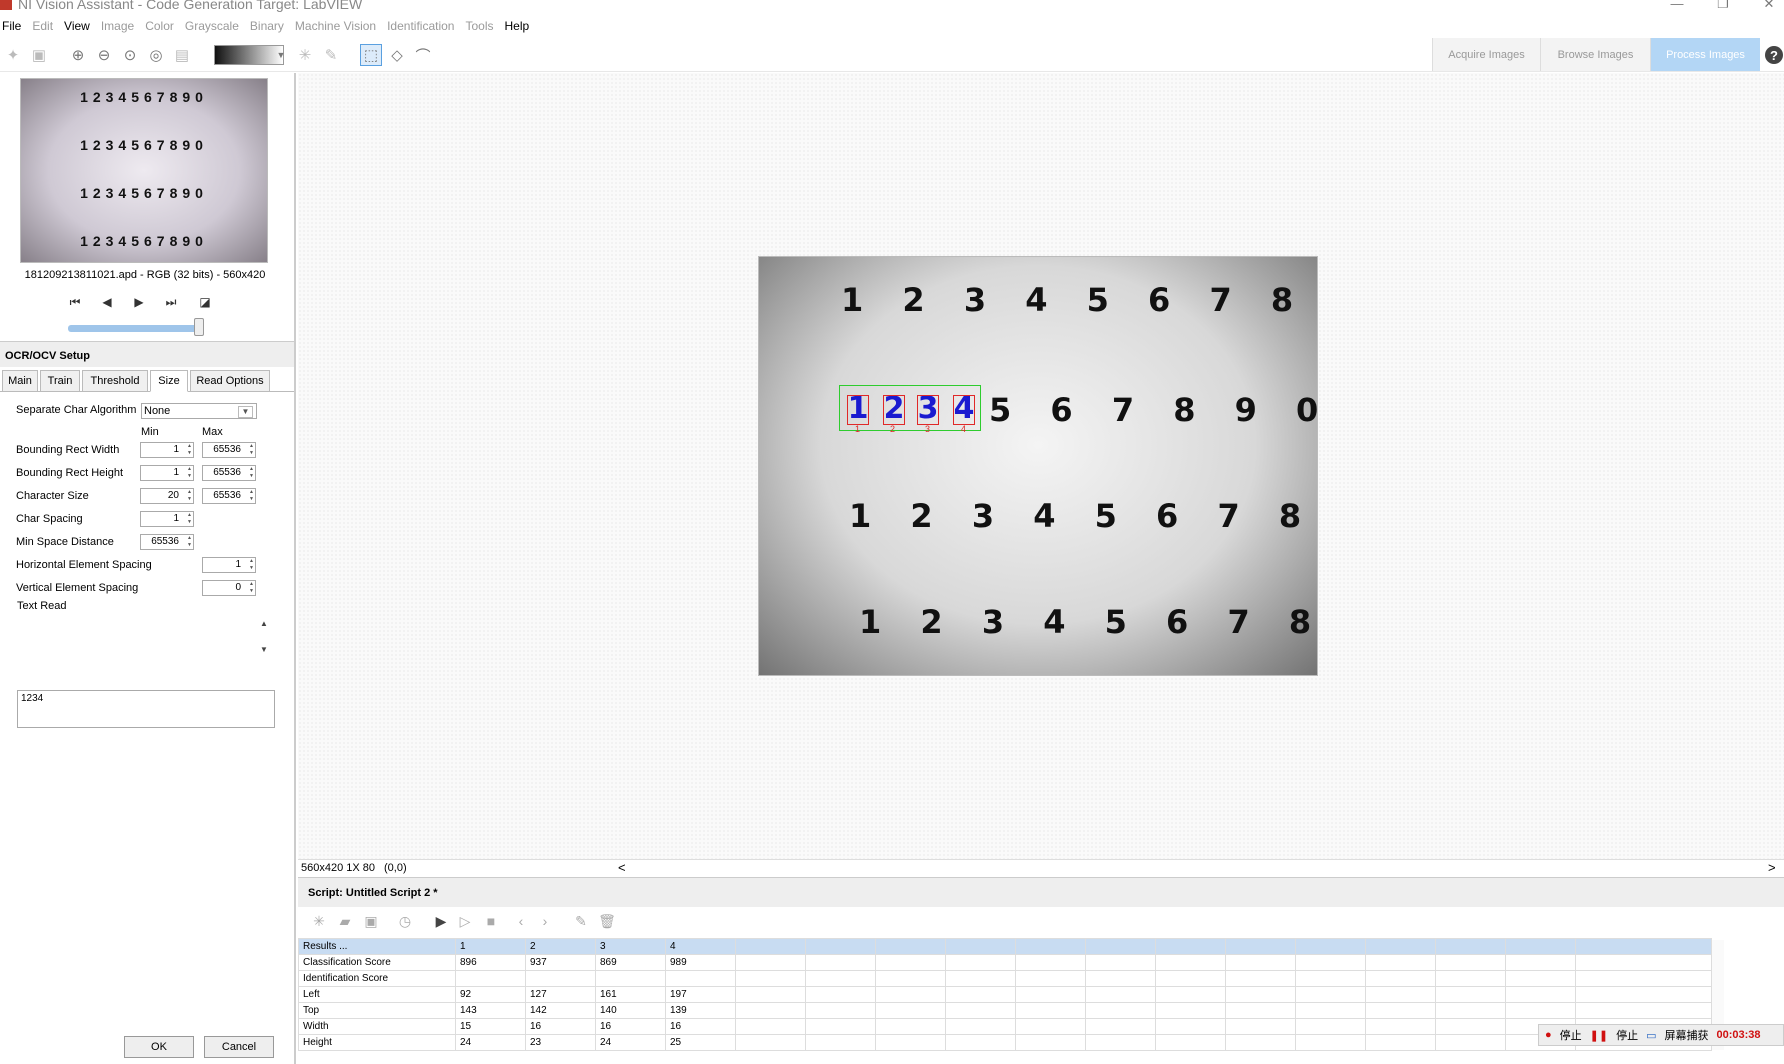 The height and width of the screenshot is (1064, 1784). I want to click on min-space-input: 65536, so click(167, 542).